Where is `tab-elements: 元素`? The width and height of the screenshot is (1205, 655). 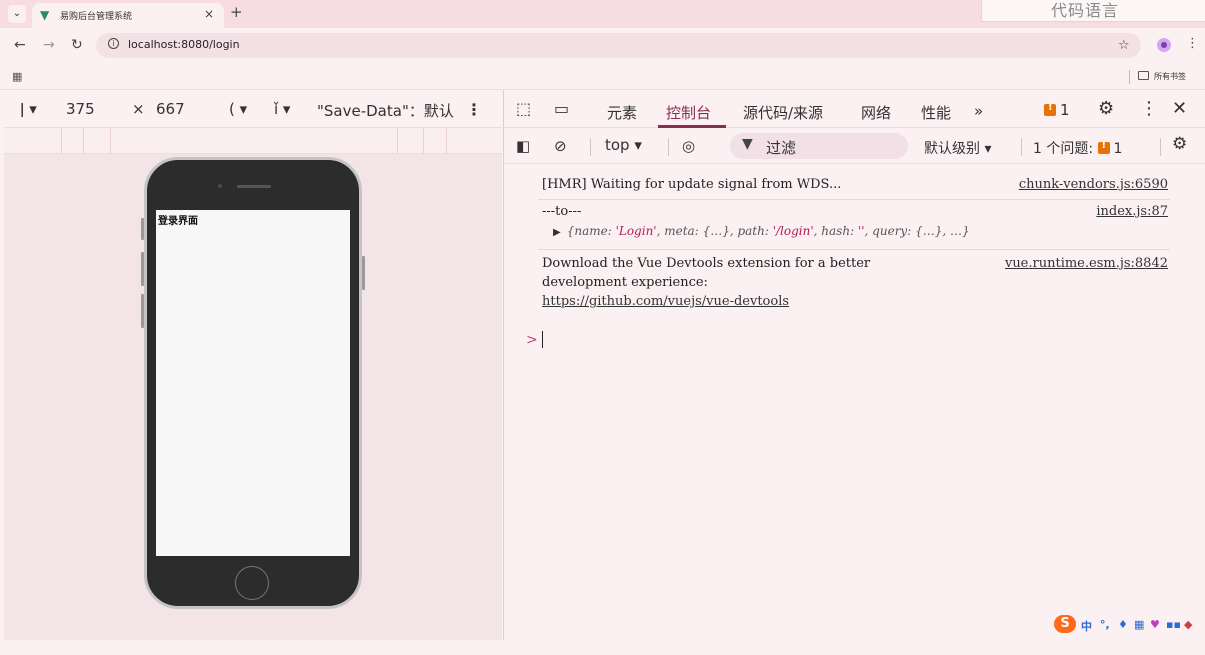
tab-elements: 元素 is located at coordinates (622, 112).